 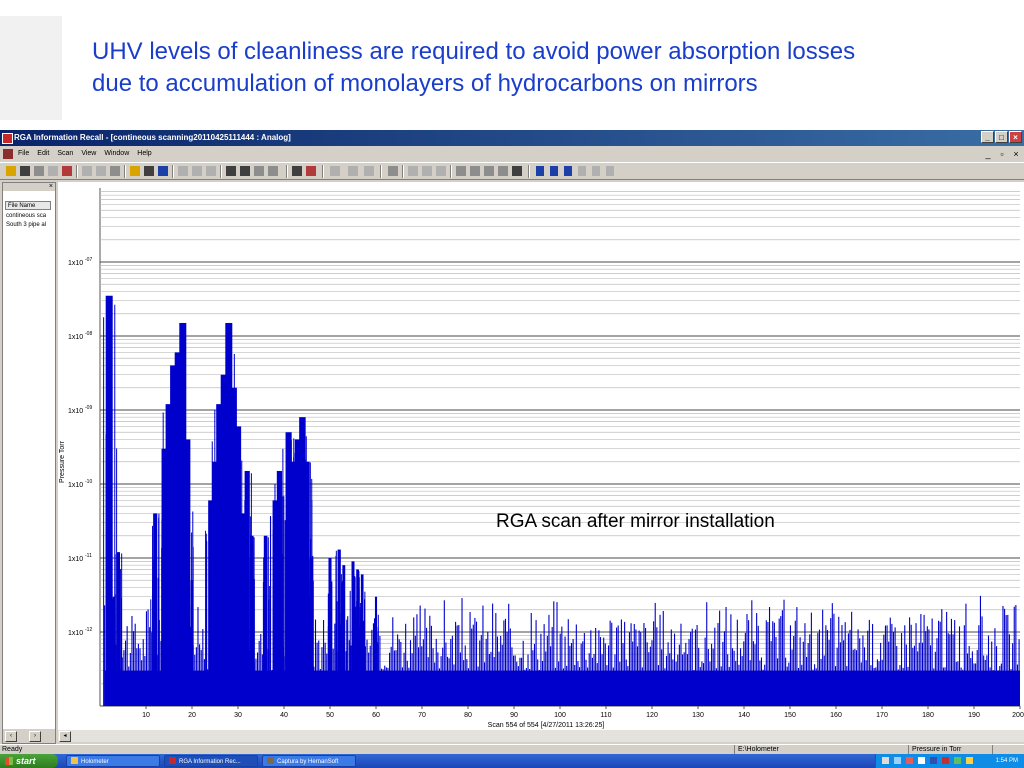 What do you see at coordinates (211, 171) in the screenshot?
I see `paste-icon` at bounding box center [211, 171].